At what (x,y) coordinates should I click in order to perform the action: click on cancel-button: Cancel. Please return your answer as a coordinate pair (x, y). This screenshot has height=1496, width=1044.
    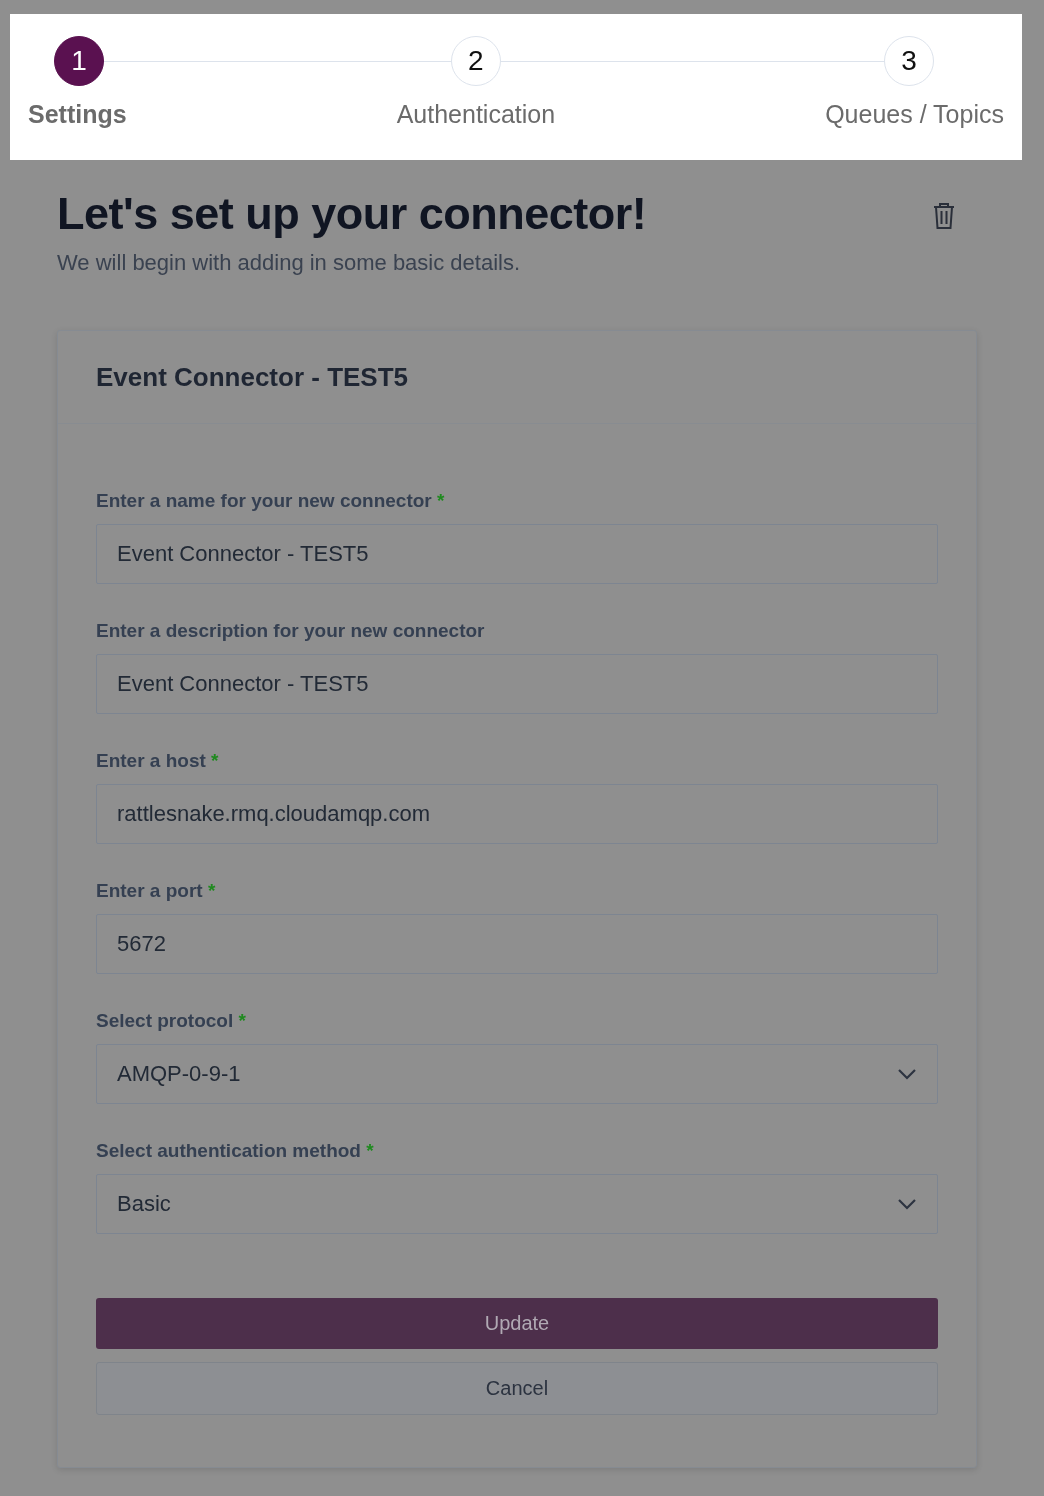
    Looking at the image, I should click on (517, 1388).